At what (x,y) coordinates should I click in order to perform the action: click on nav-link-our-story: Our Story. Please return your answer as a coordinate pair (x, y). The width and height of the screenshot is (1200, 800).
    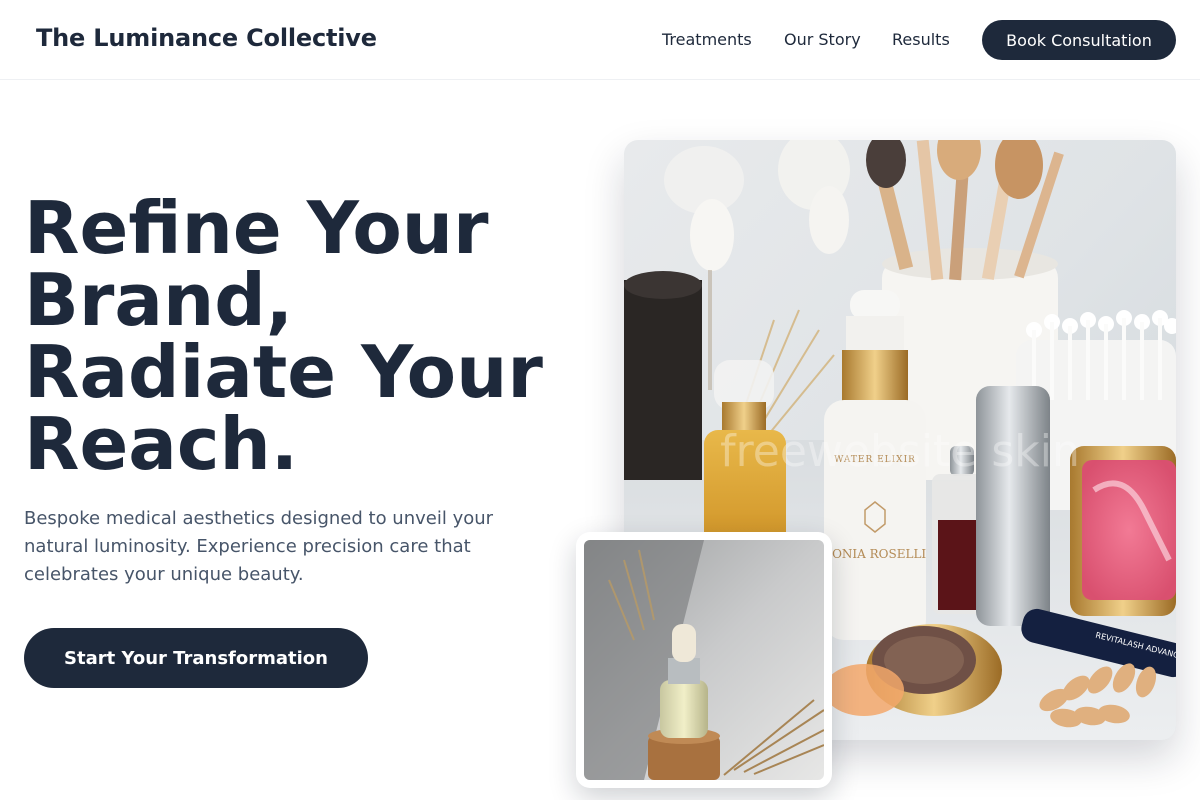
    Looking at the image, I should click on (822, 39).